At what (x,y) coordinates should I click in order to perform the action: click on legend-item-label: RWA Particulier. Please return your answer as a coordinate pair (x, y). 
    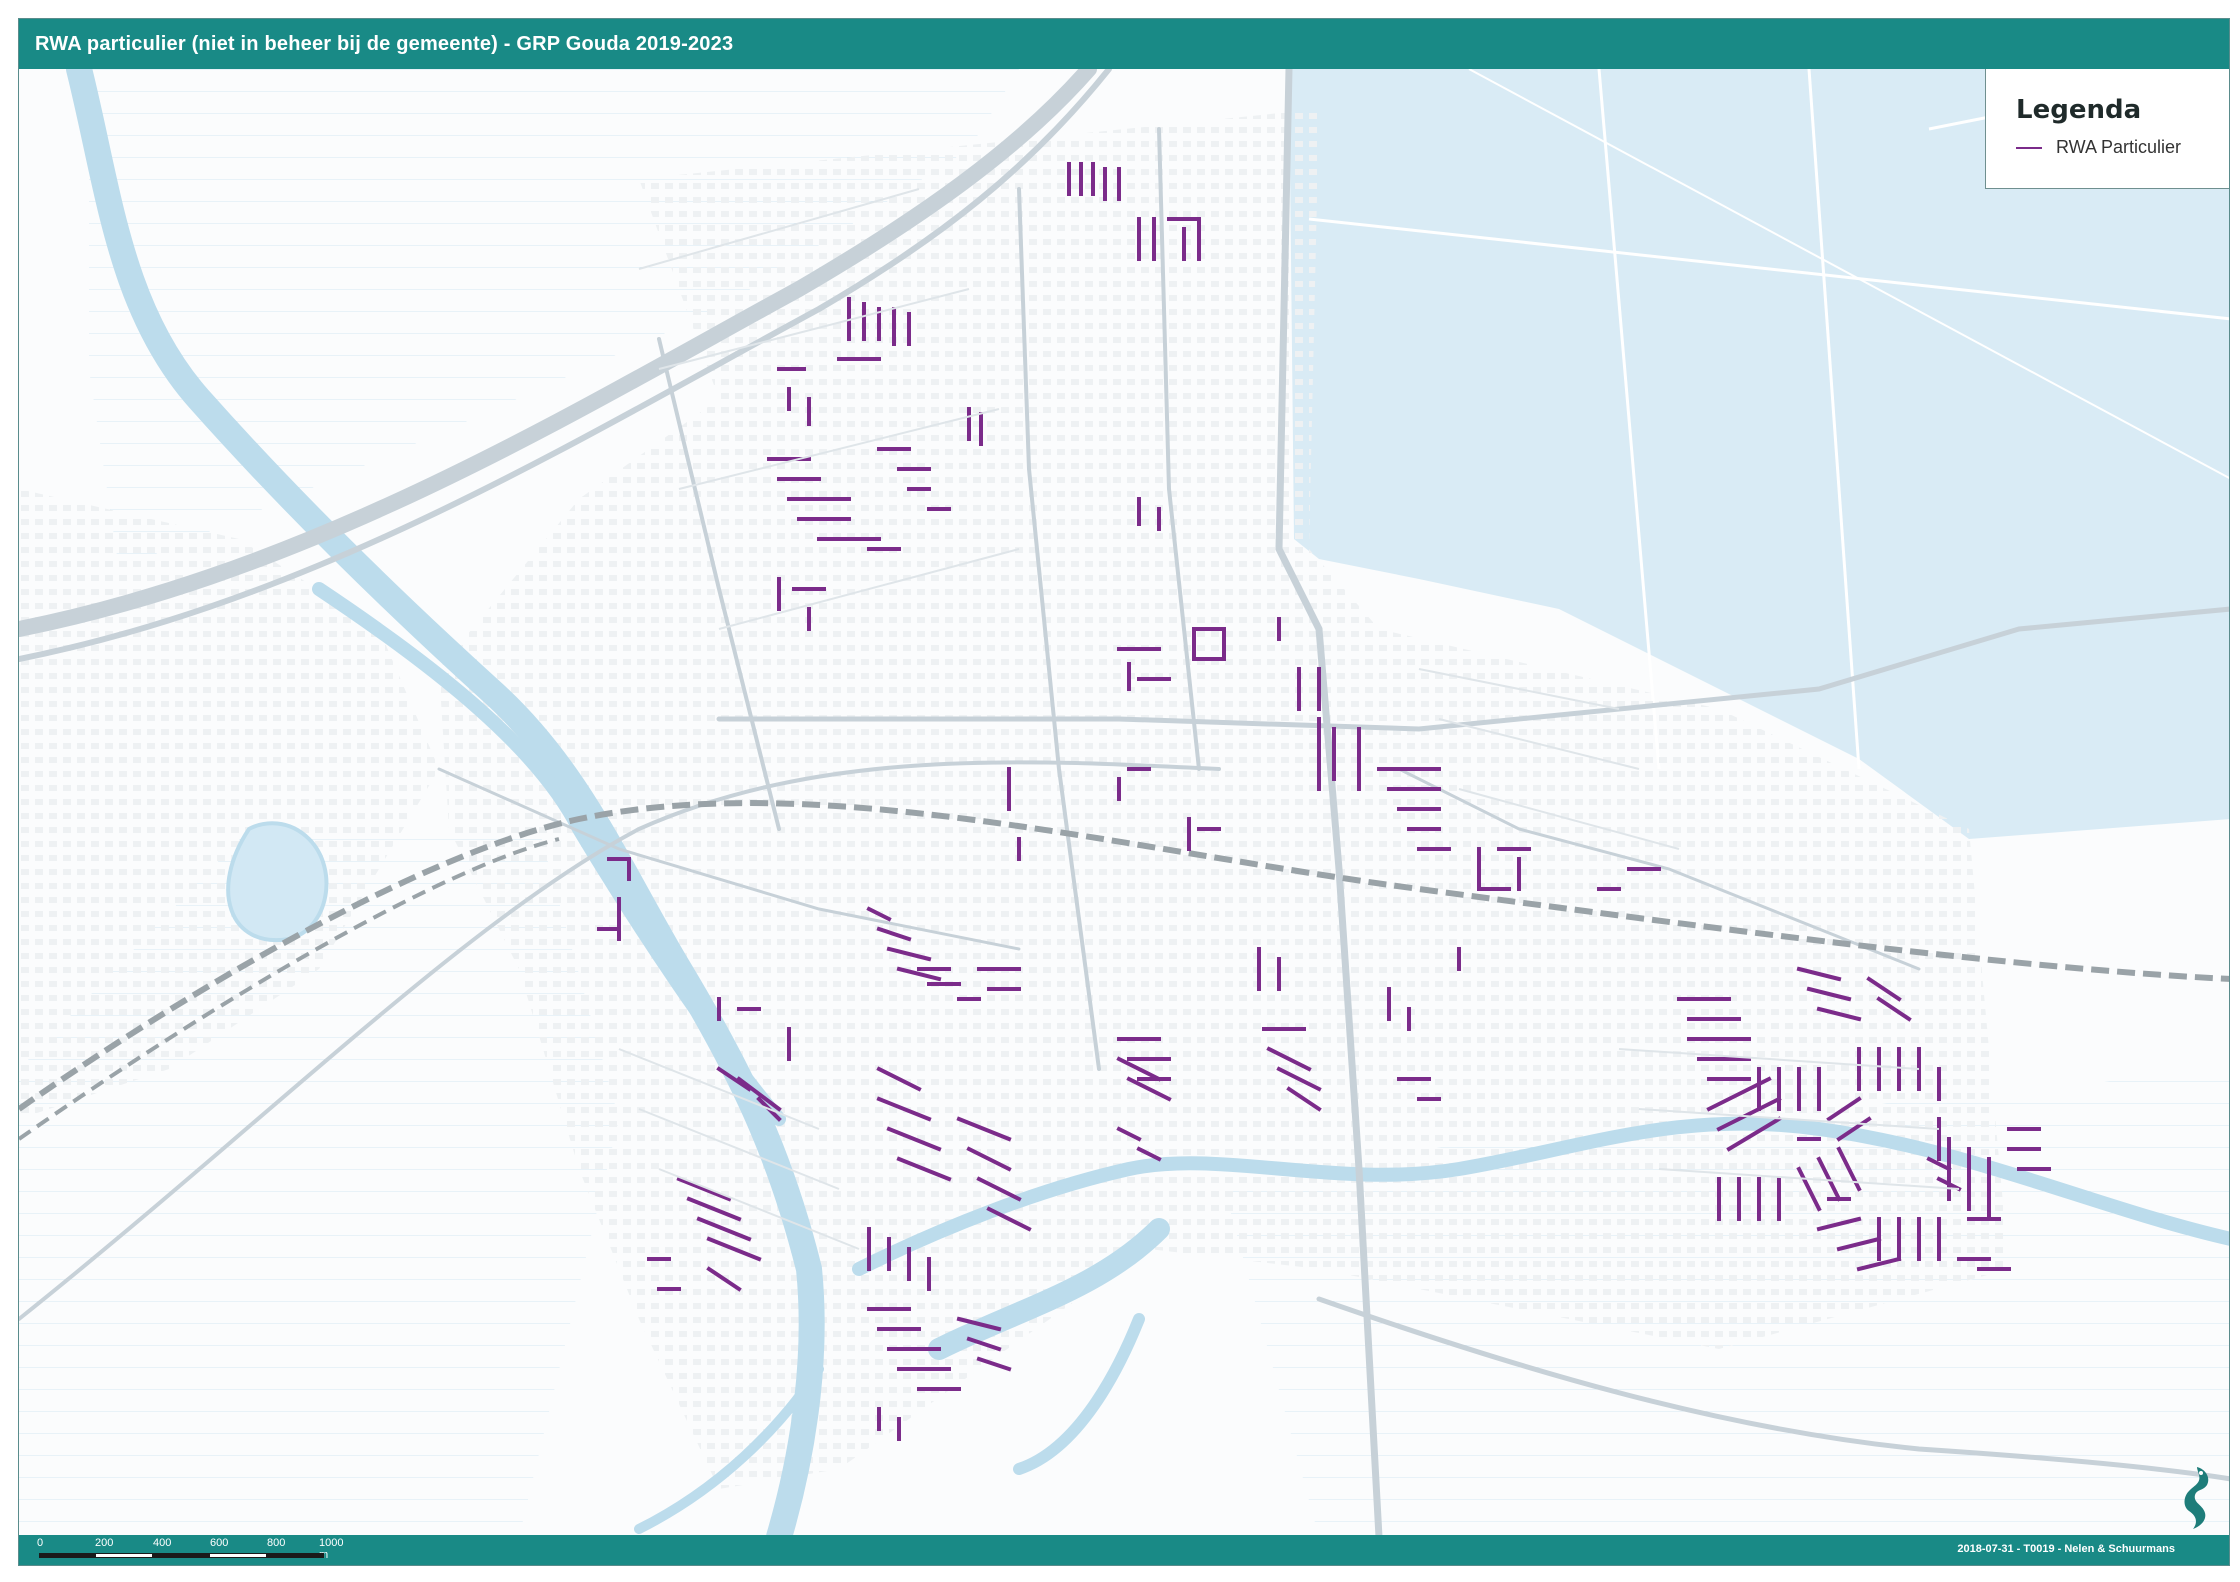
    Looking at the image, I should click on (2119, 147).